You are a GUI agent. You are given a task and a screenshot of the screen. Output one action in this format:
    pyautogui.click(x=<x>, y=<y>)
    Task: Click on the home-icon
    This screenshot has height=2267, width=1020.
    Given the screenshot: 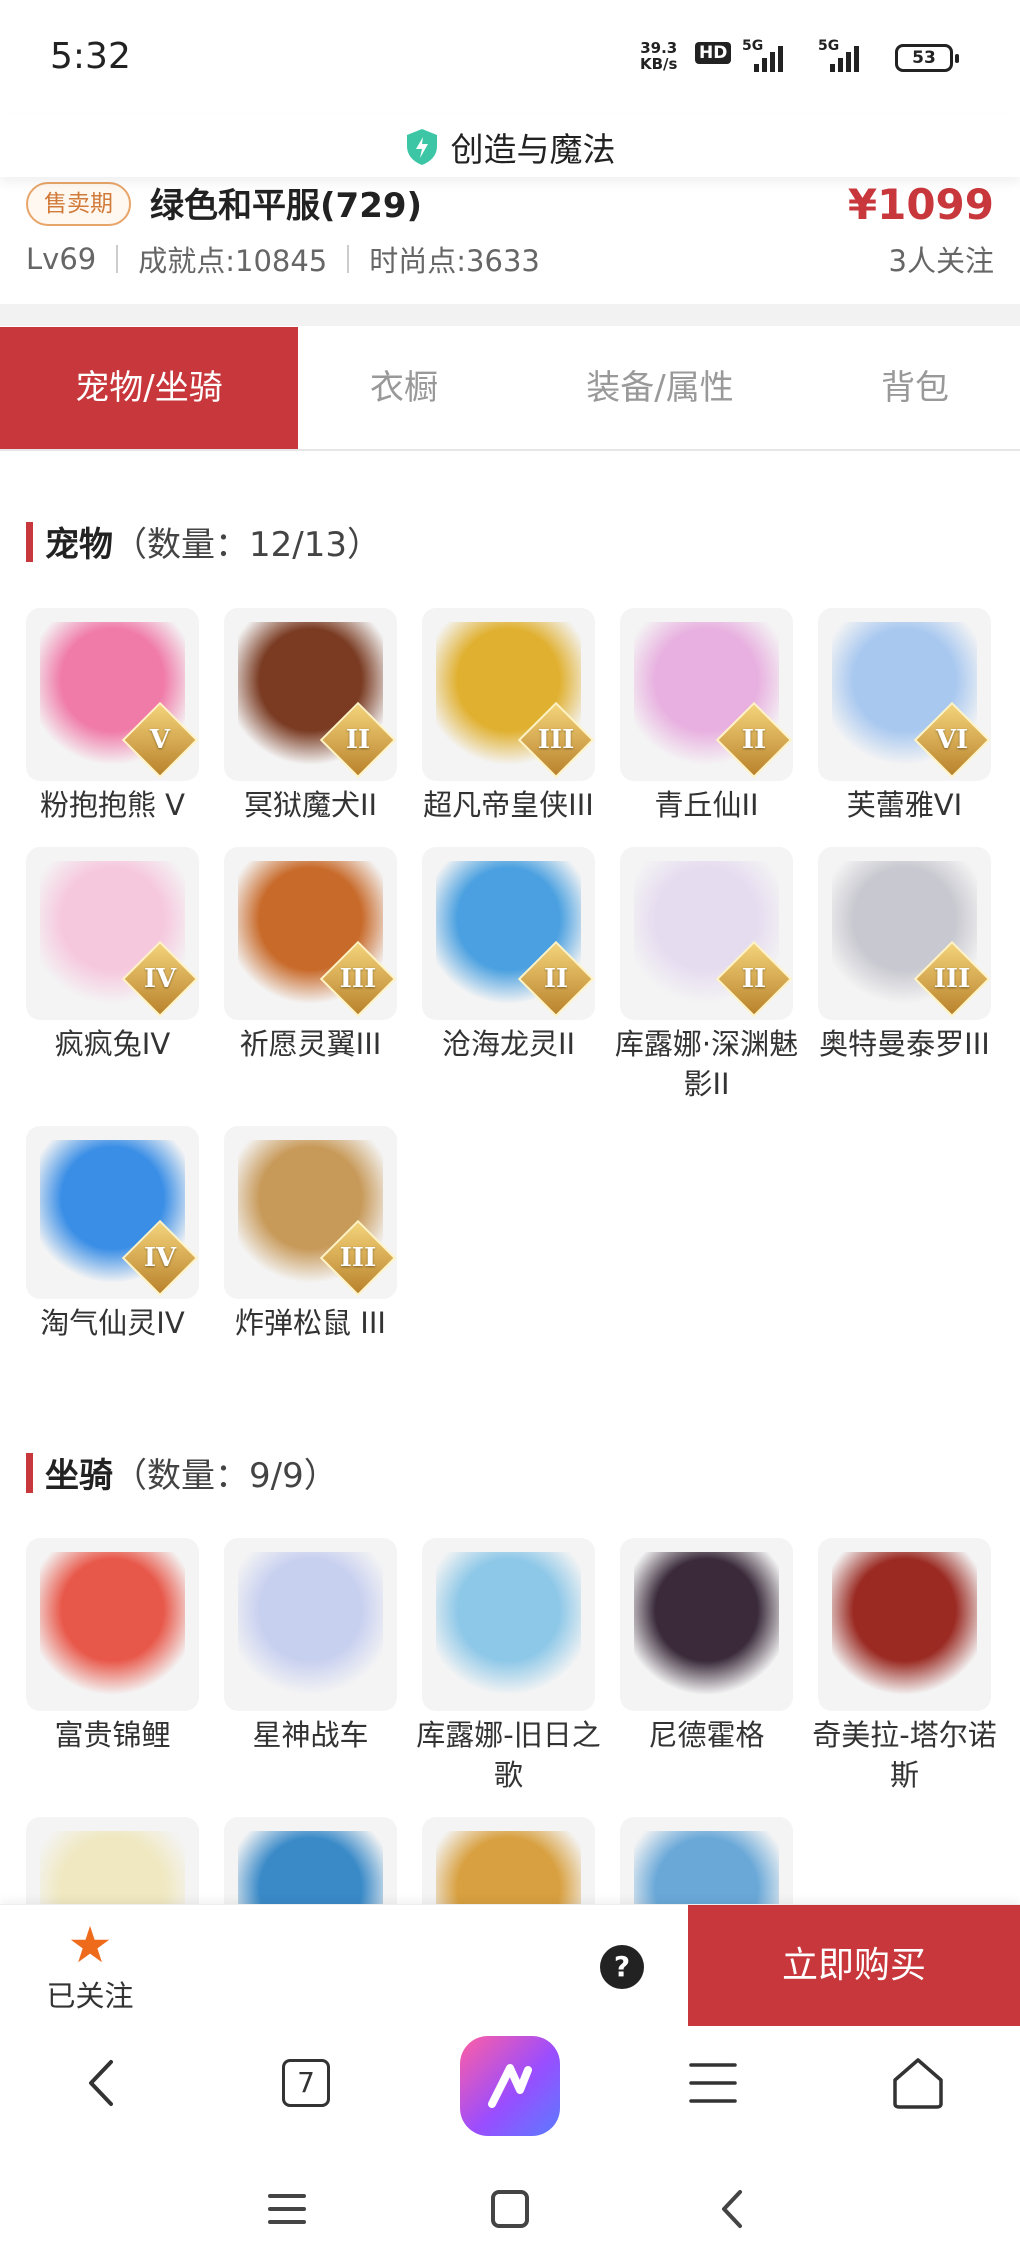 What is the action you would take?
    pyautogui.click(x=918, y=2083)
    